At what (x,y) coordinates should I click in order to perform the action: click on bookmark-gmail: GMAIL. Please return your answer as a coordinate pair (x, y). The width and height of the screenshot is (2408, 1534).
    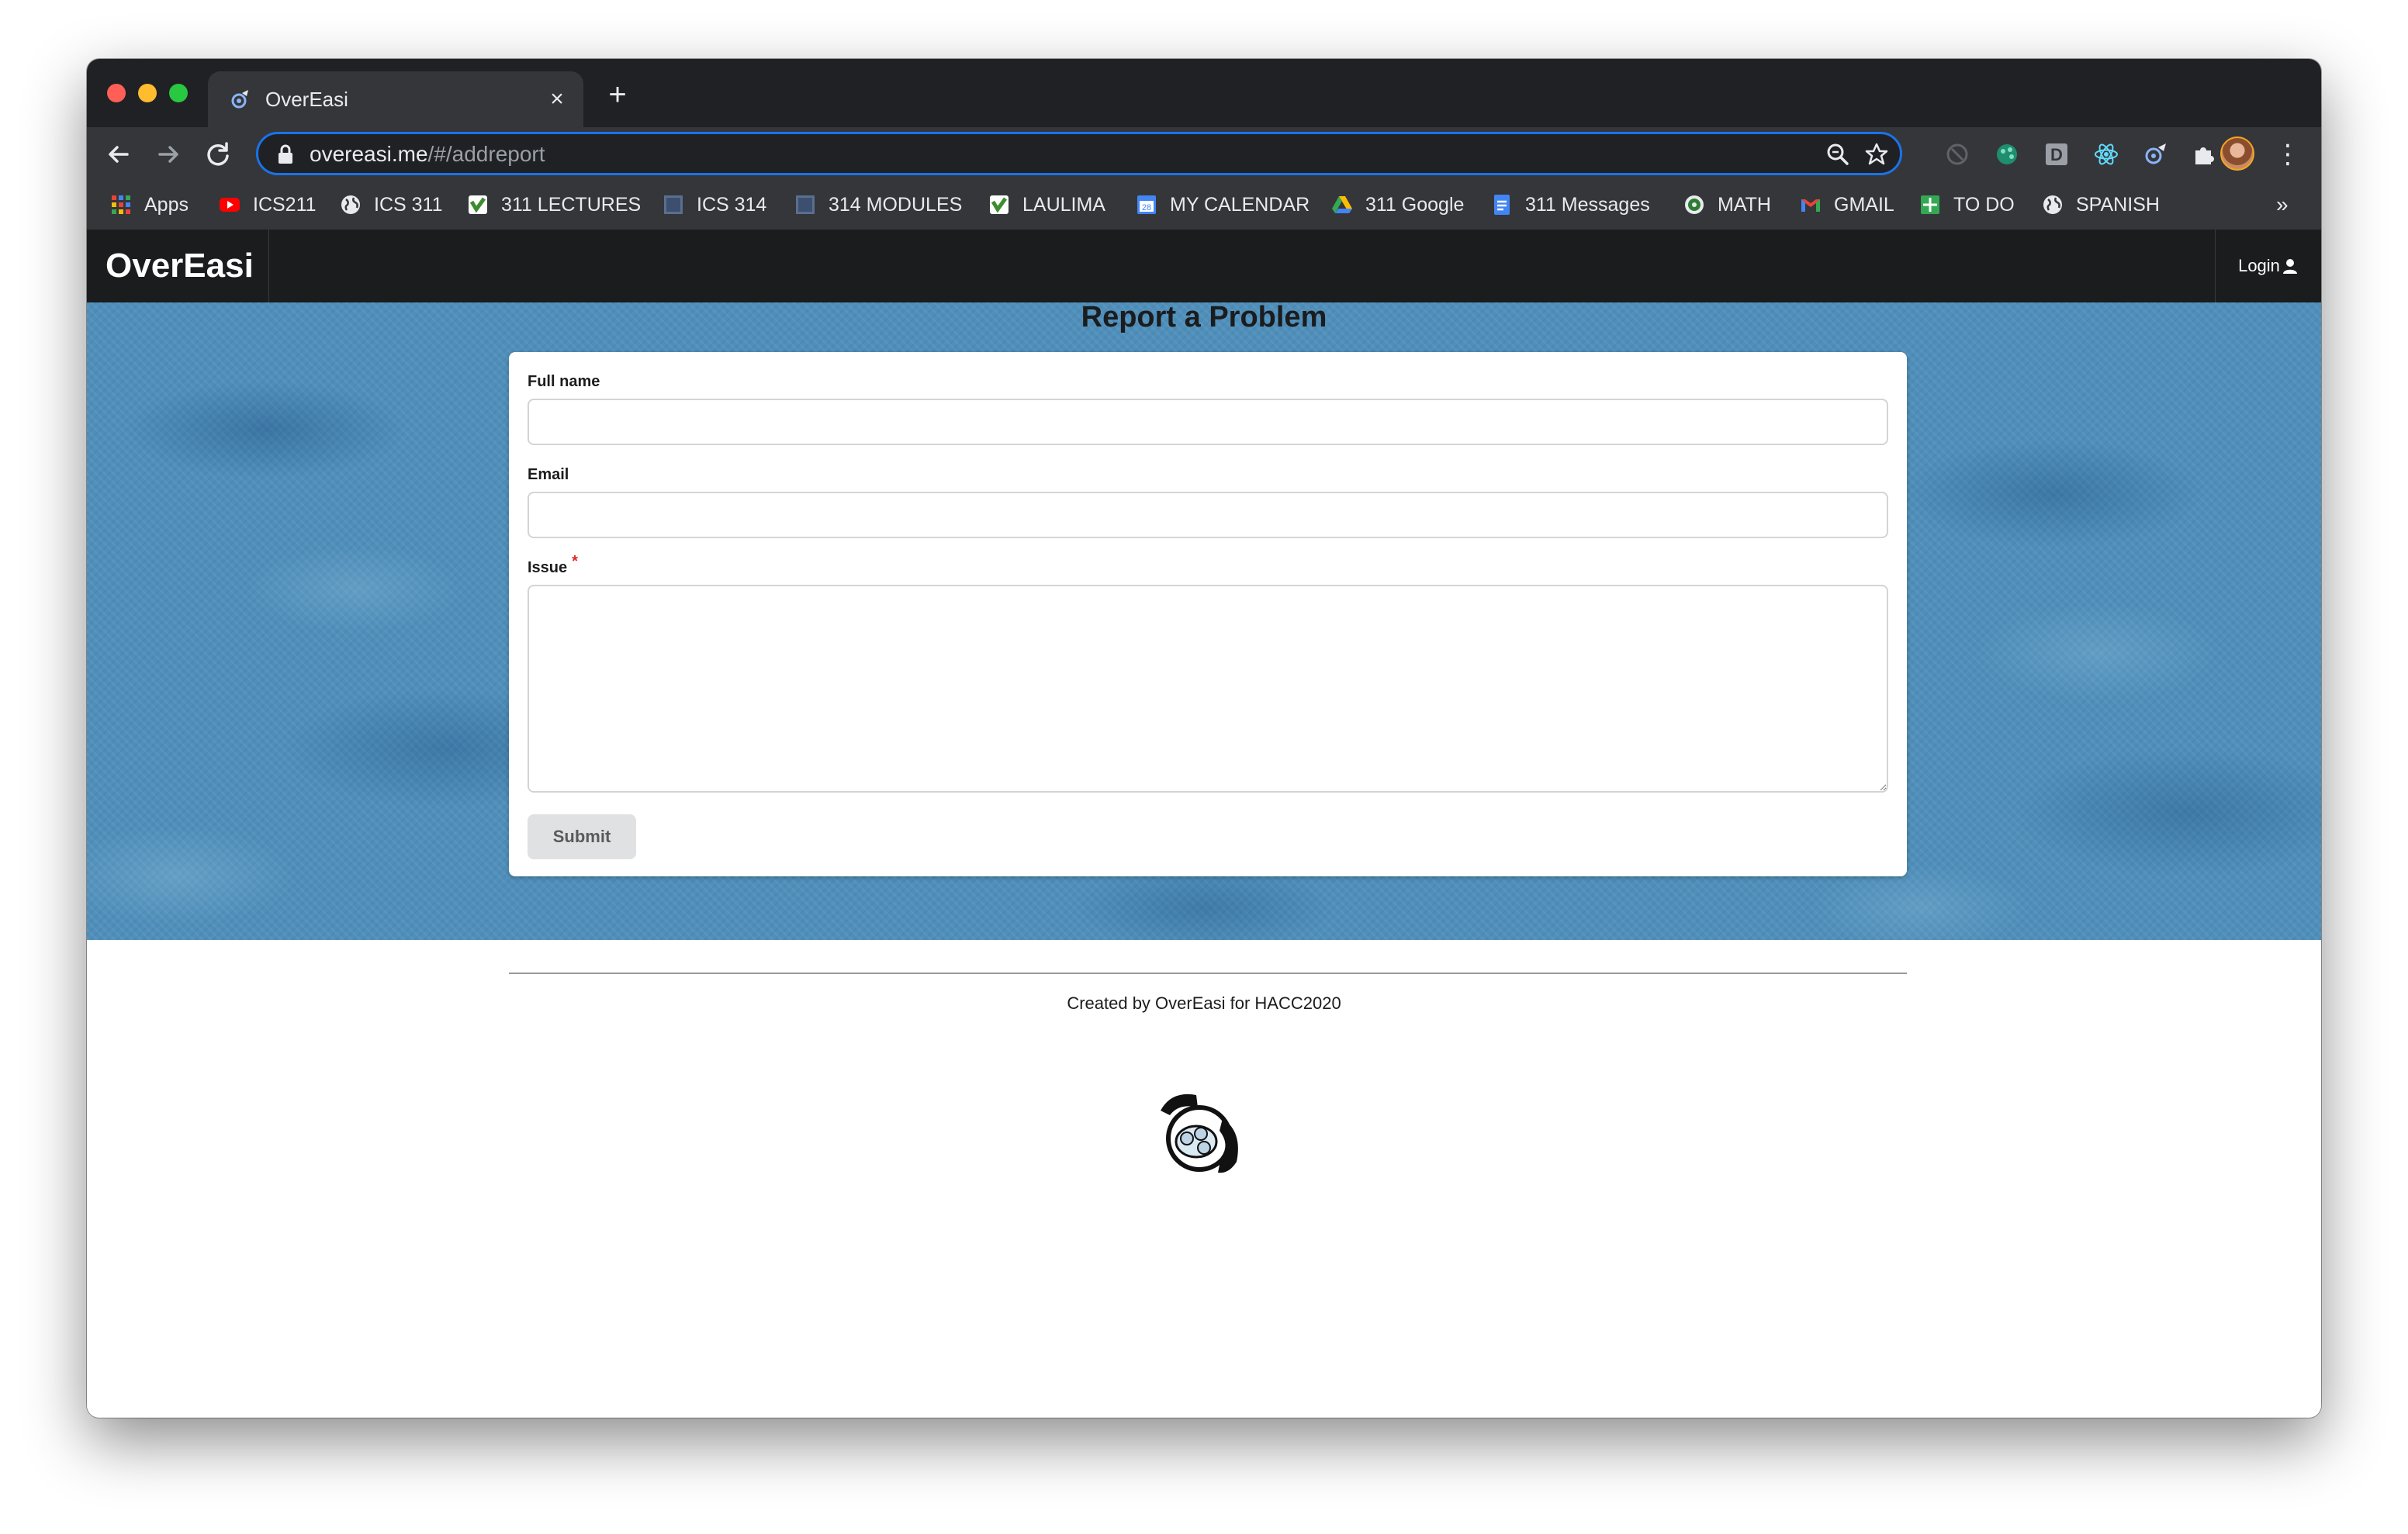
    Looking at the image, I should click on (1847, 205).